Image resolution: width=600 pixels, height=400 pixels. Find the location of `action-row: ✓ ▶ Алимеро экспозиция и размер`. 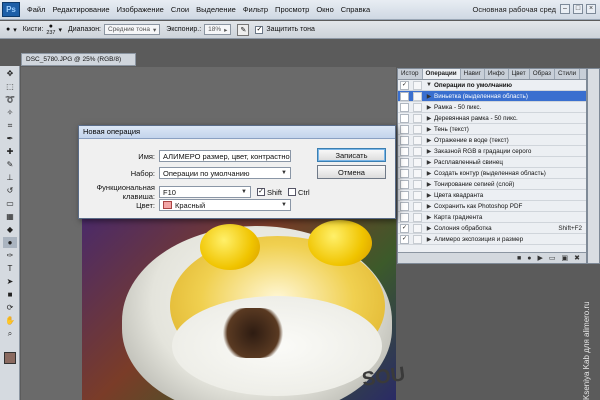

action-row: ✓ ▶ Алимеро экспозиция и размер is located at coordinates (492, 239).